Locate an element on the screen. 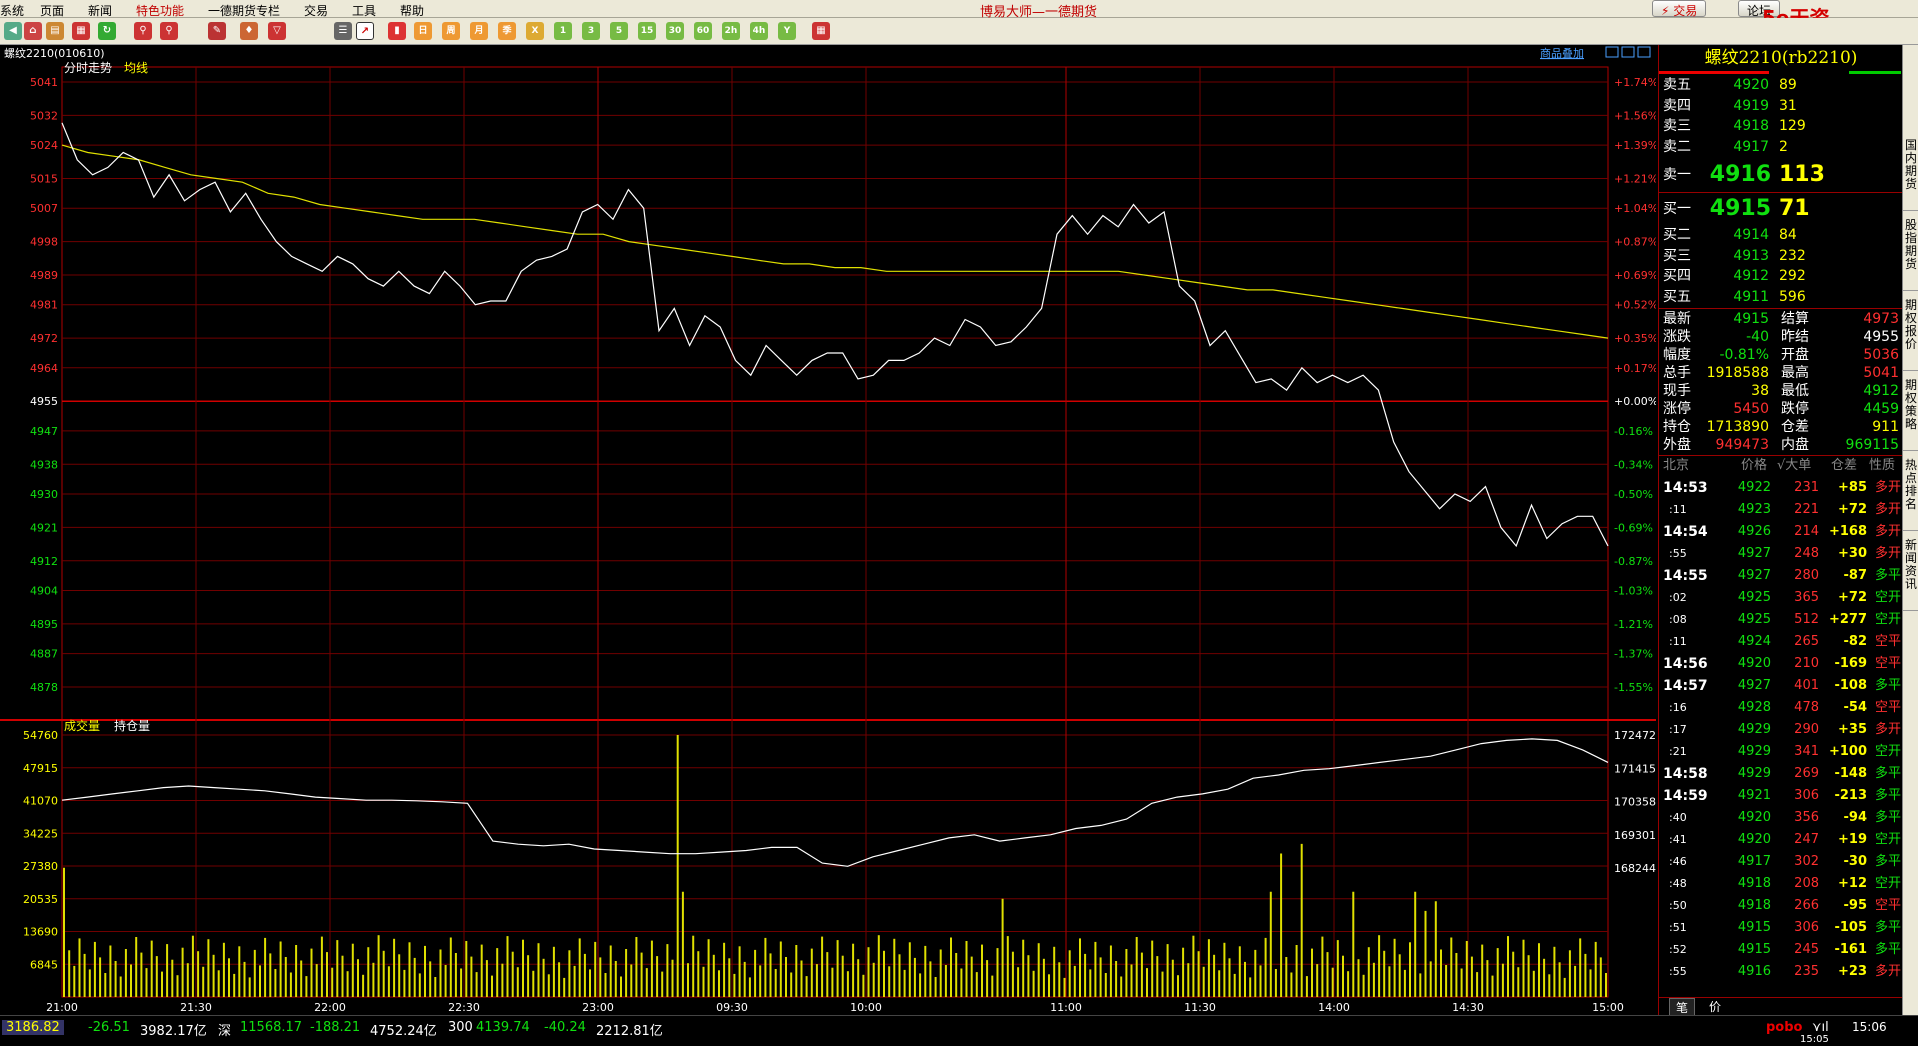 The image size is (1918, 1046). menu-news: 新闻 is located at coordinates (100, 10).